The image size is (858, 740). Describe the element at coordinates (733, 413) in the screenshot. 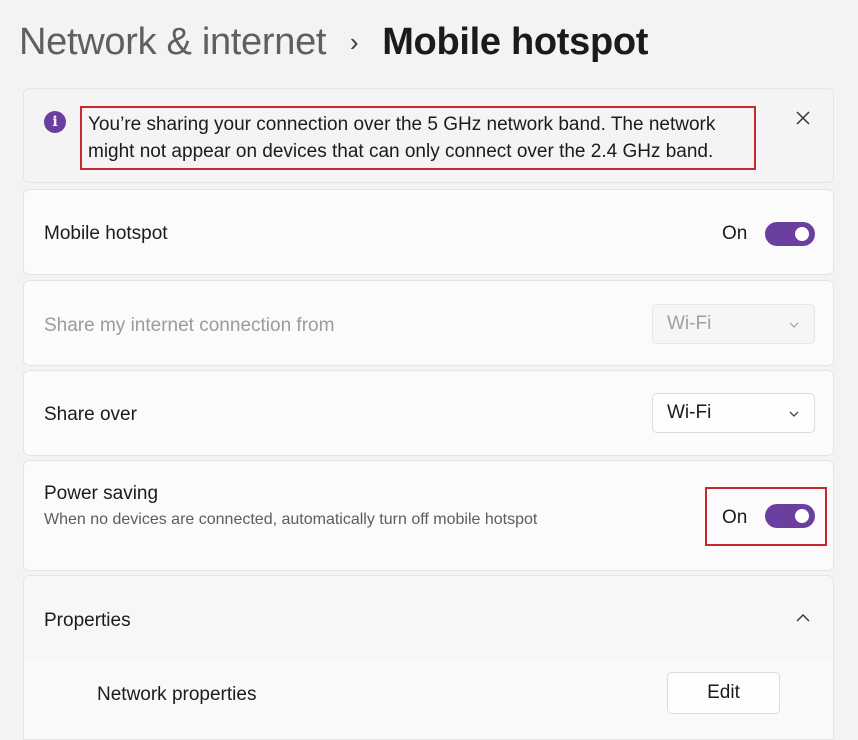

I see `share-over-dropdown: Wi-Fi` at that location.